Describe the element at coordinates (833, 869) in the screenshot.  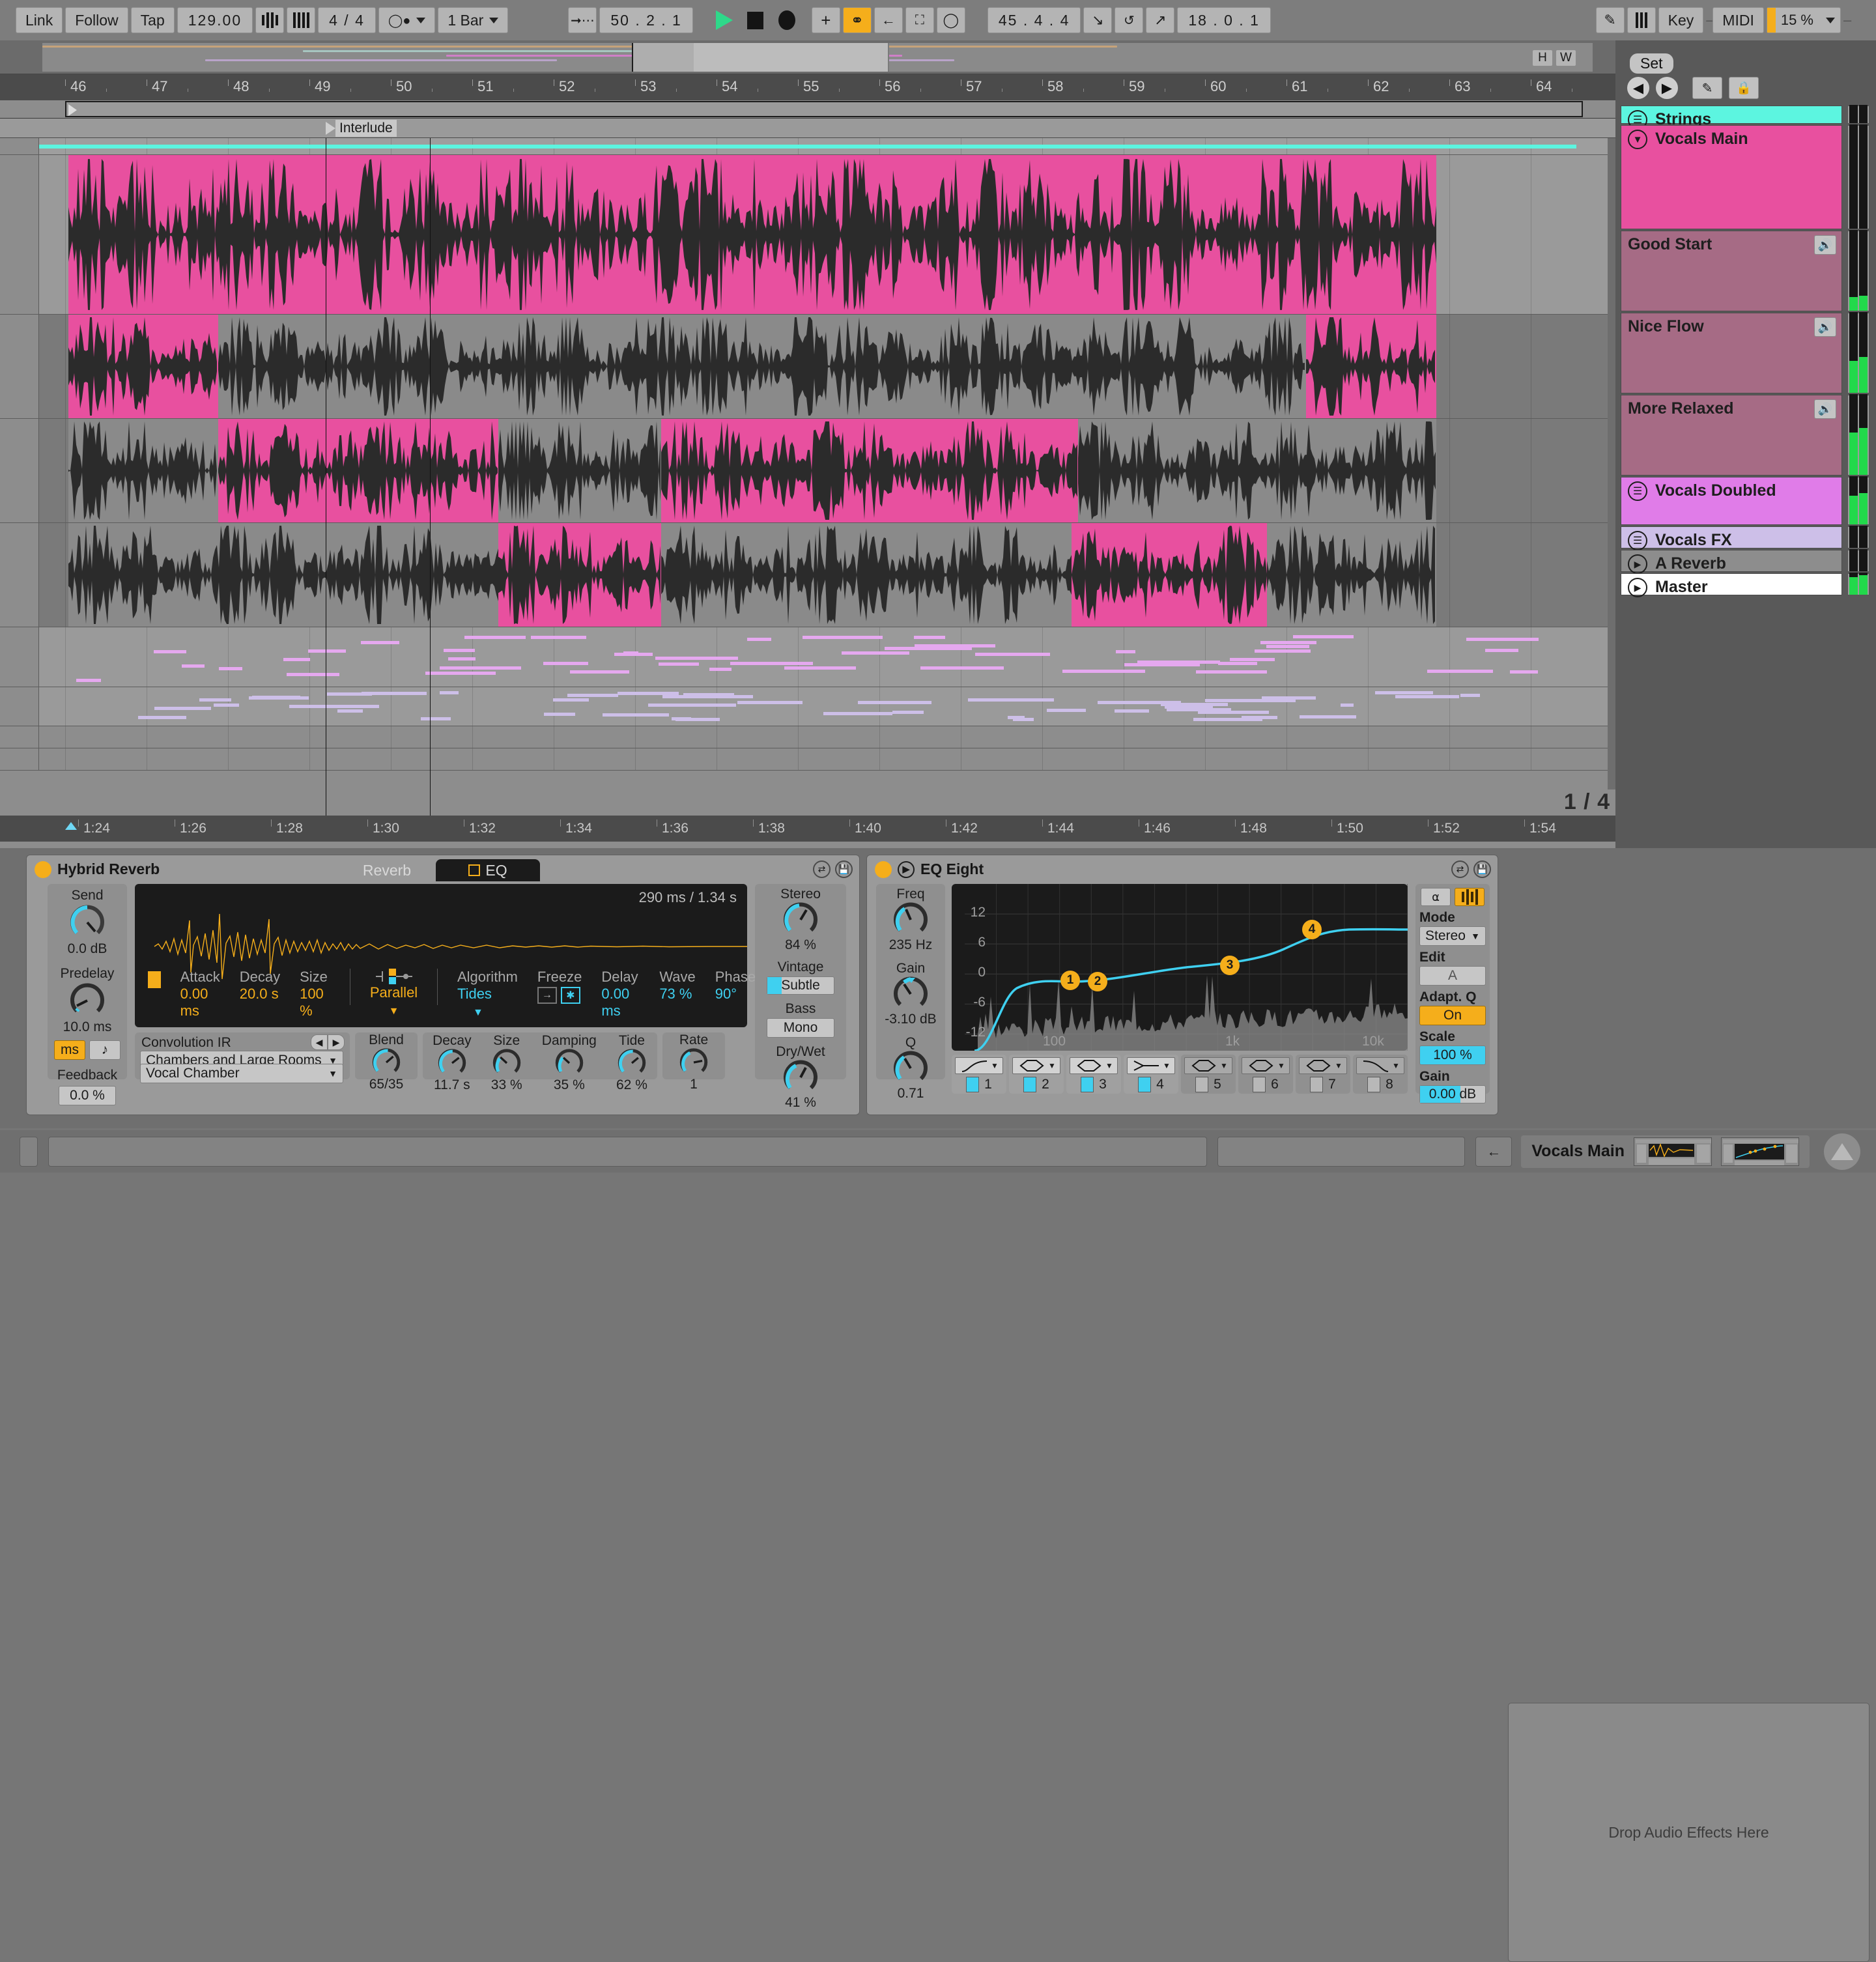
I see `device-header-buttons: ⇄ 💾` at that location.